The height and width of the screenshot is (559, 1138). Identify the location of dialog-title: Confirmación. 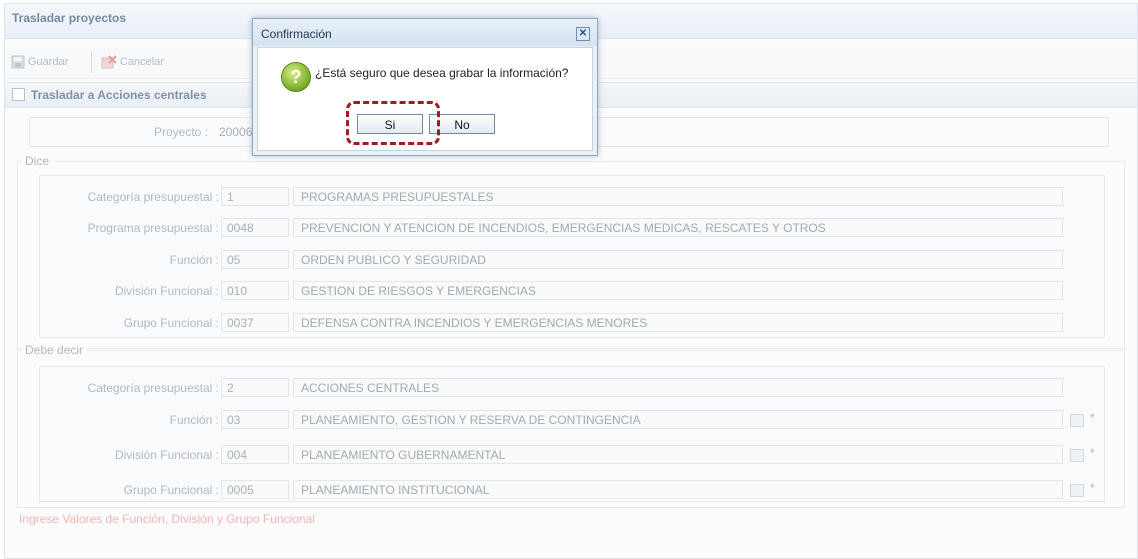
(296, 34).